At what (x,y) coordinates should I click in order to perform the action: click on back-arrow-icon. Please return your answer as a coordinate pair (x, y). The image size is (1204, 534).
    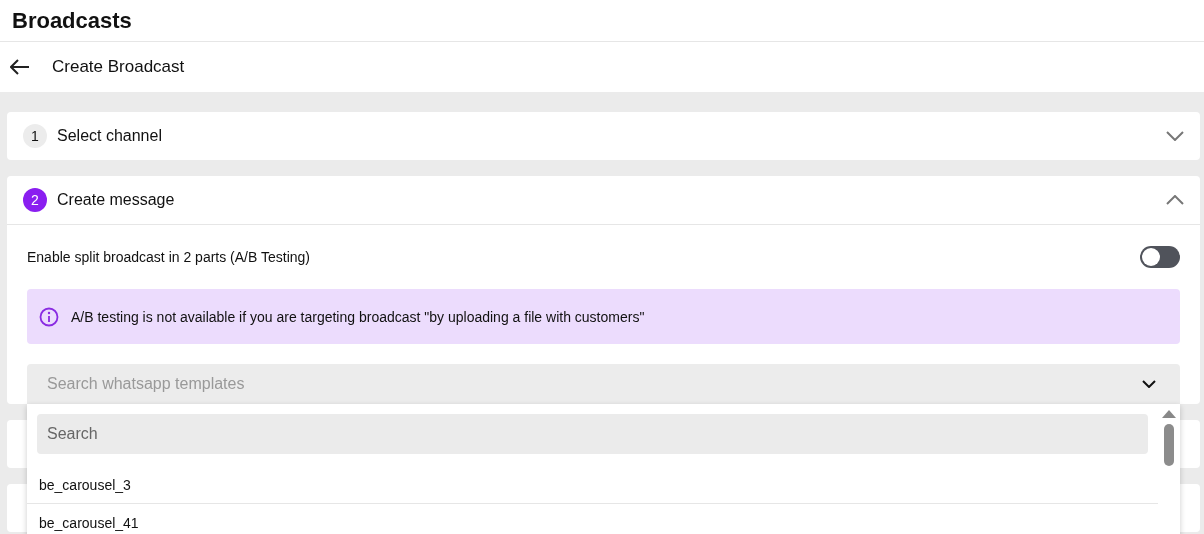
    Looking at the image, I should click on (20, 67).